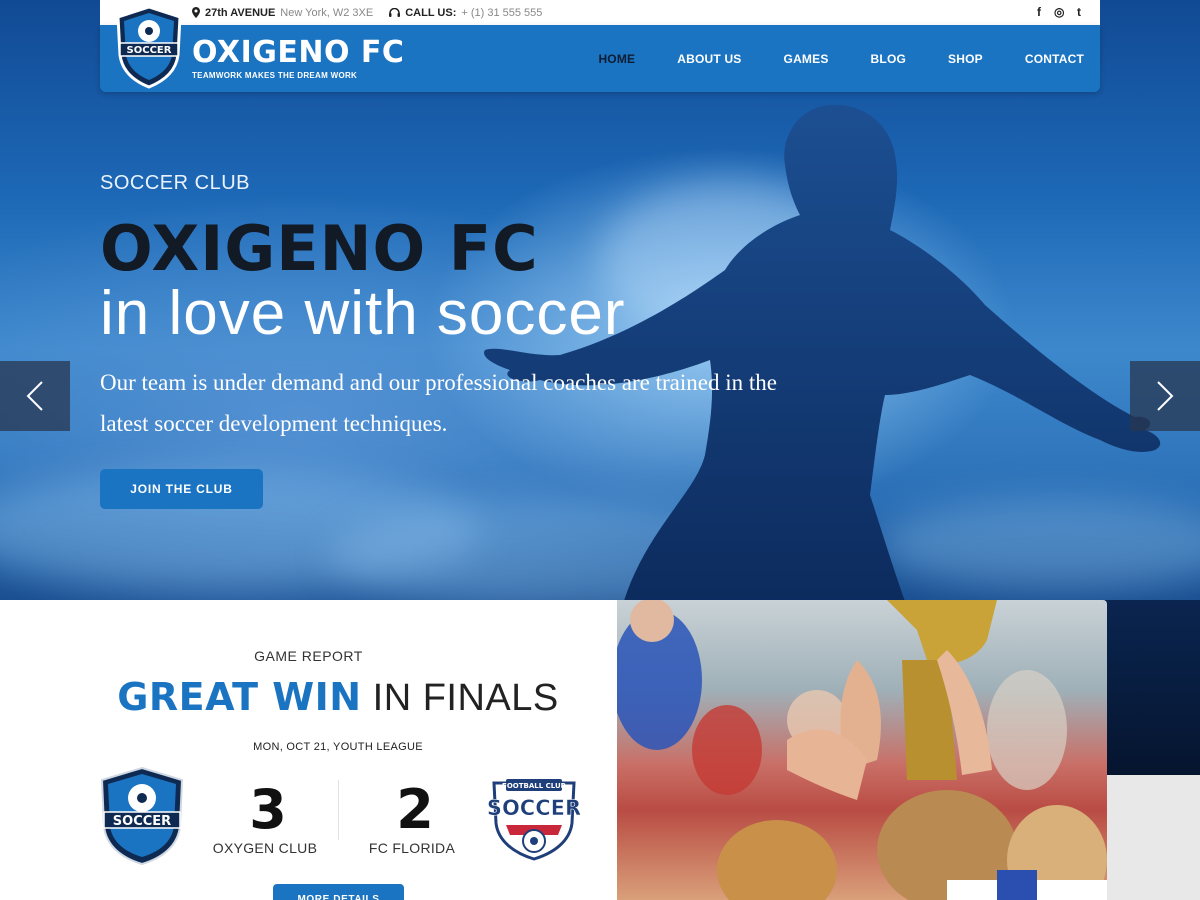 The height and width of the screenshot is (900, 1200). Describe the element at coordinates (338, 747) in the screenshot. I see `report-date: MON, OCT 21, YOUTH LEAGUE` at that location.